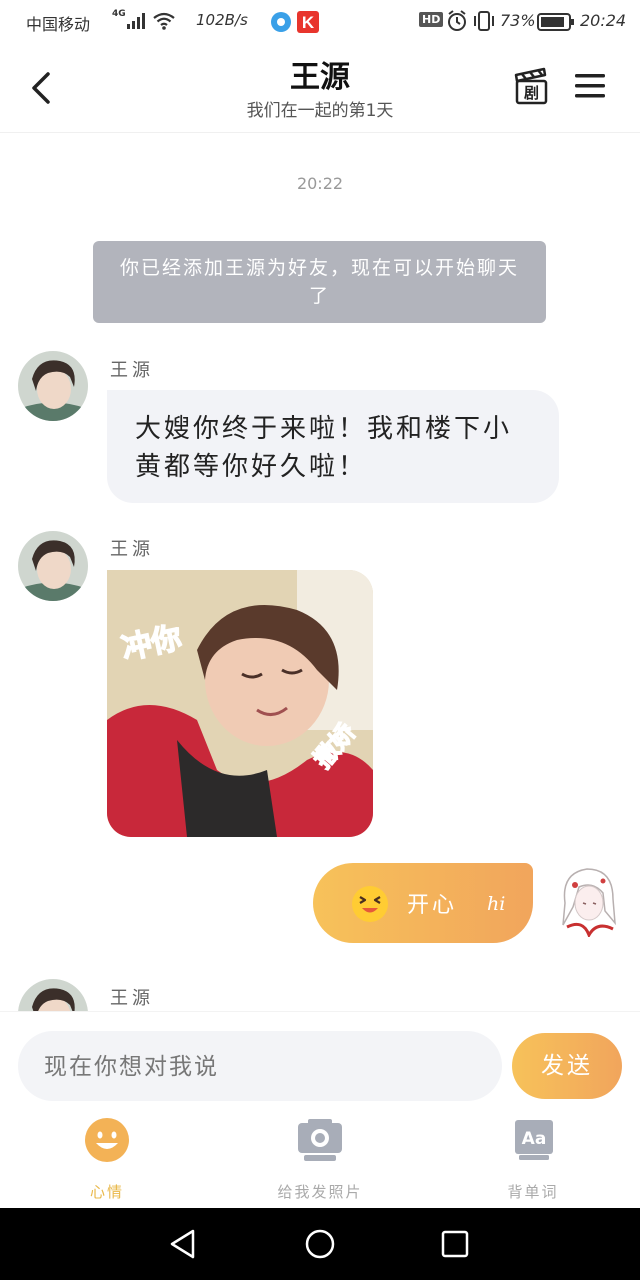  I want to click on status-bar: 中国移动 4G 102B/s K HD 73% 20:24, so click(320, 22).